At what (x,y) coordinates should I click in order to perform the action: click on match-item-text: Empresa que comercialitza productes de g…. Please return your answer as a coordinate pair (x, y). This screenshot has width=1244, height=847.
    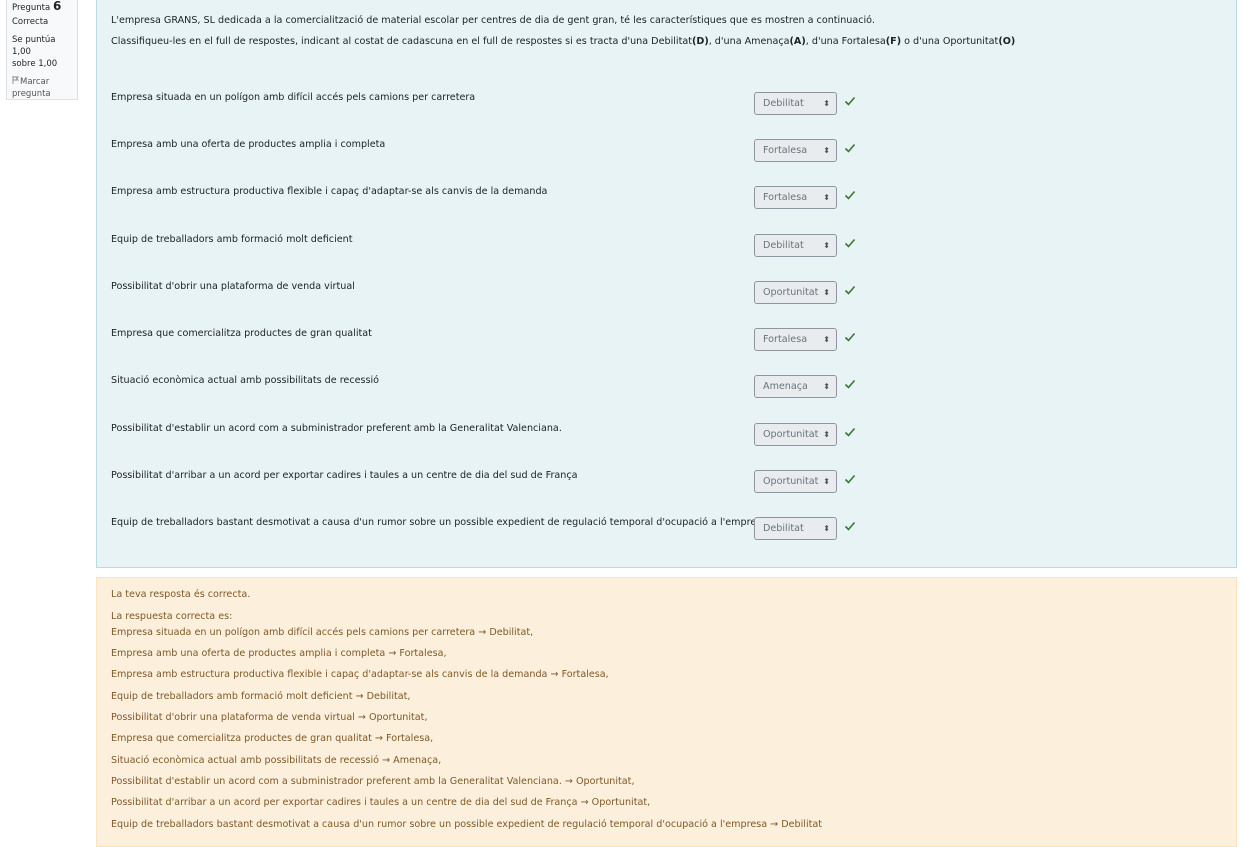
    Looking at the image, I should click on (241, 333).